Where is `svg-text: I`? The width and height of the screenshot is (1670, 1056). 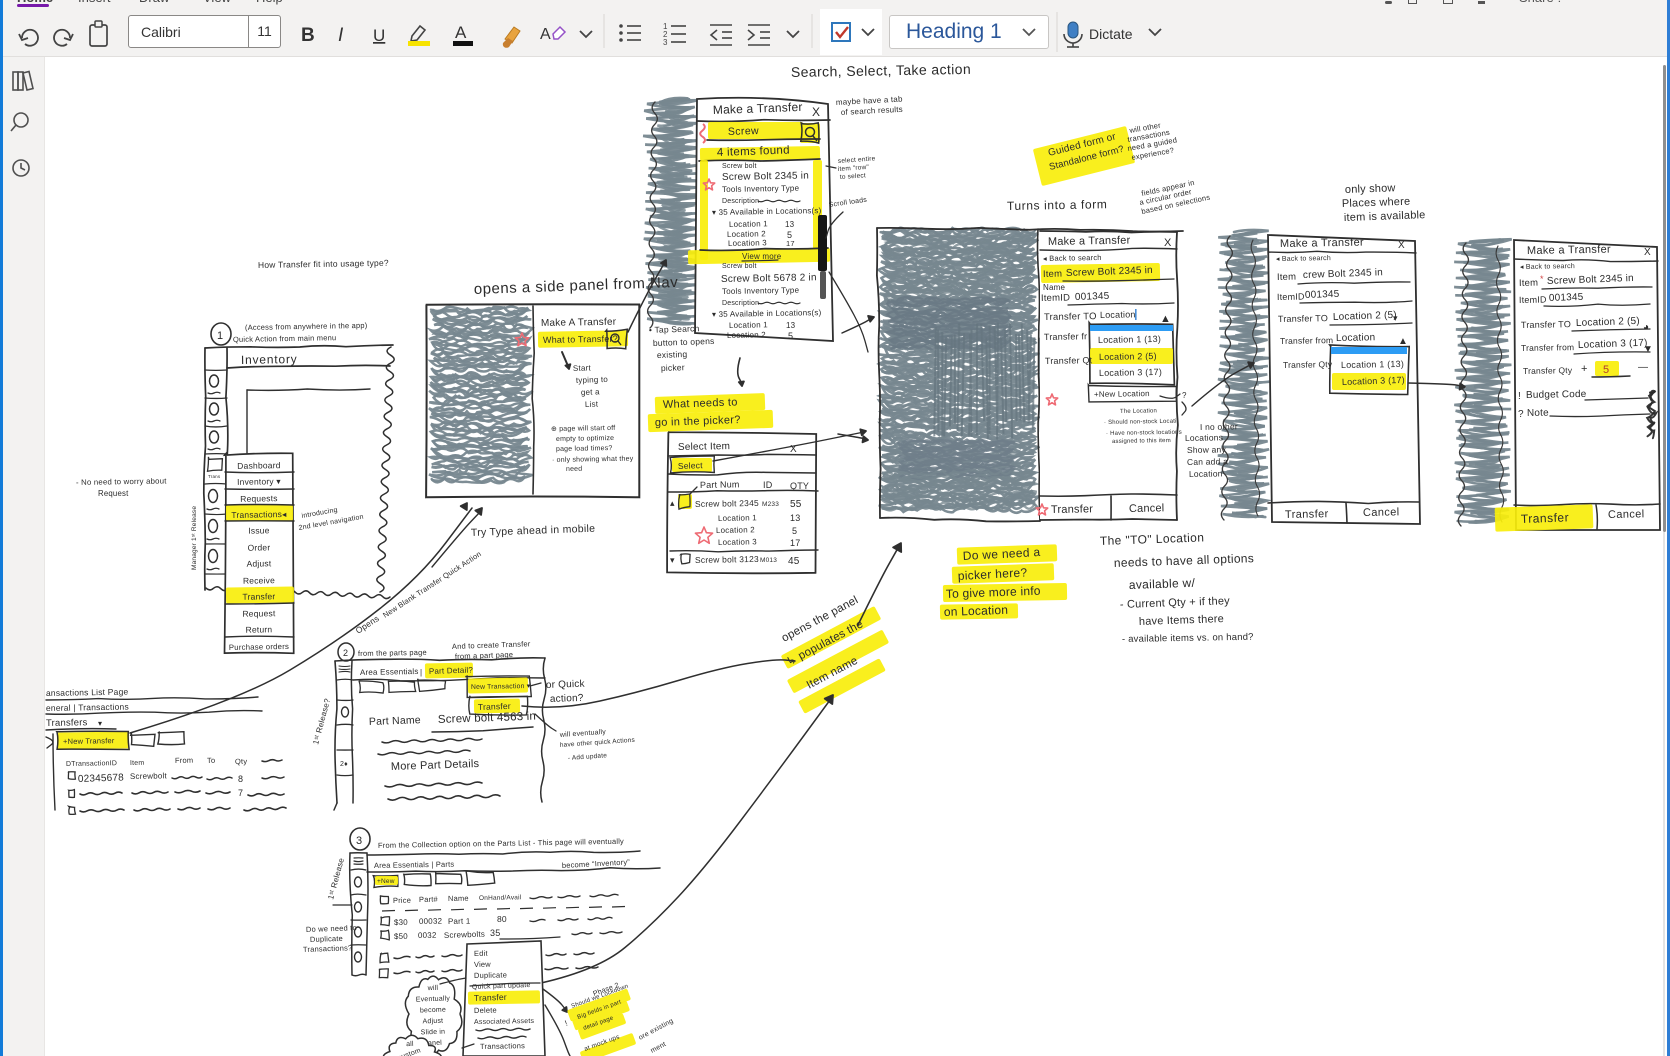
svg-text: I is located at coordinates (341, 35).